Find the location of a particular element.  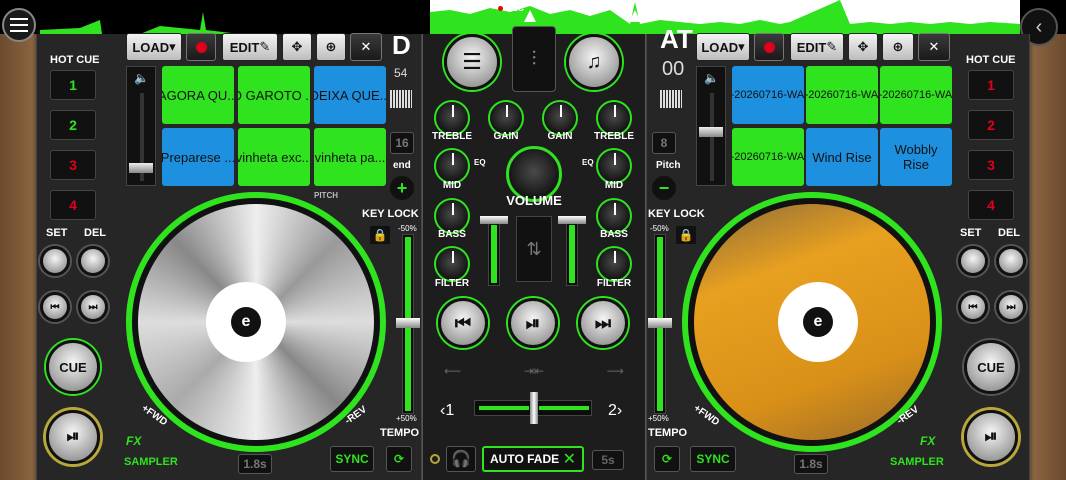

right-edit-button: EDIT ✎ is located at coordinates (817, 47).